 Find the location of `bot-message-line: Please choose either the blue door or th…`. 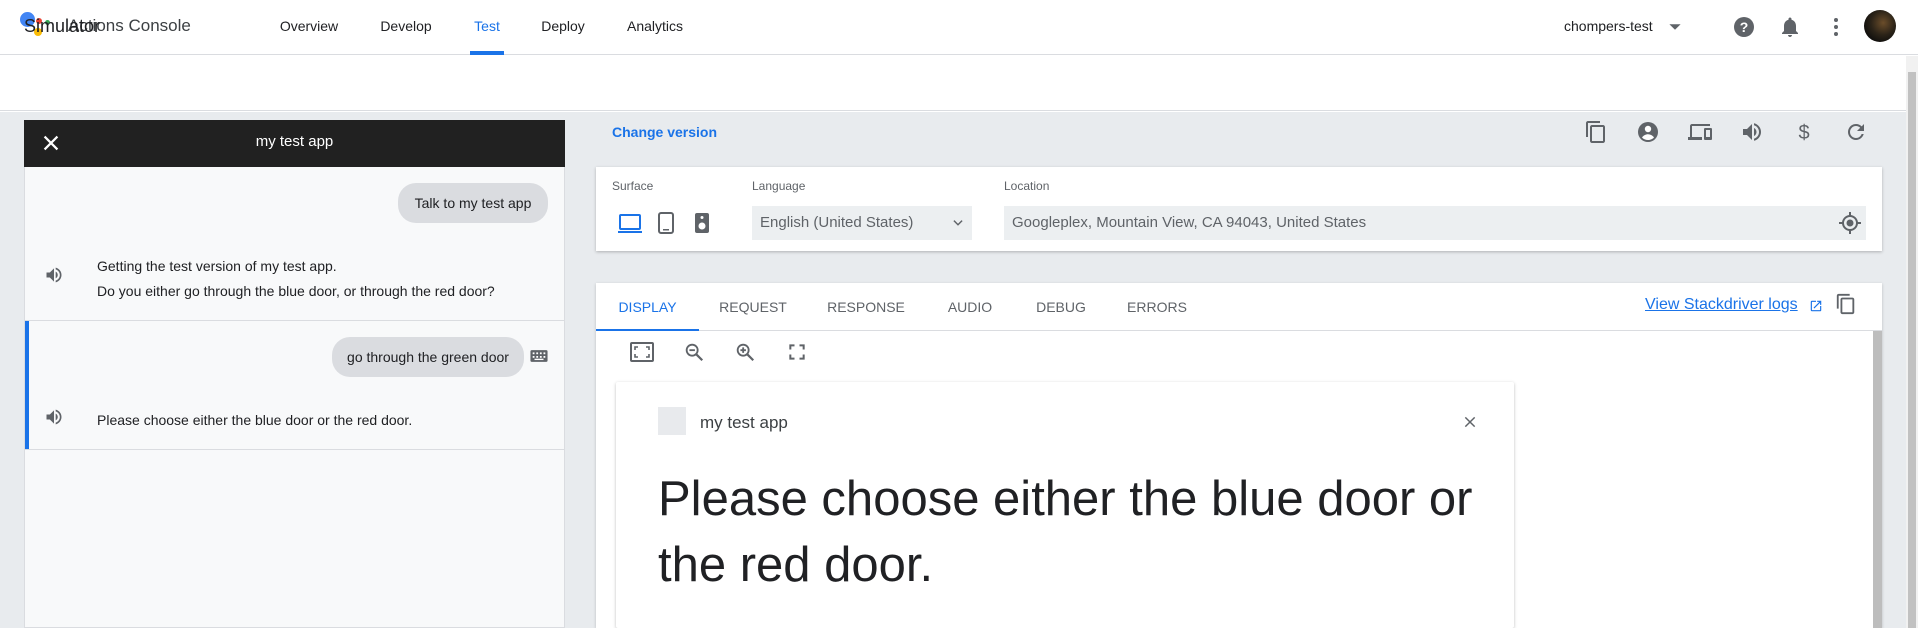

bot-message-line: Please choose either the blue door or th… is located at coordinates (255, 420).